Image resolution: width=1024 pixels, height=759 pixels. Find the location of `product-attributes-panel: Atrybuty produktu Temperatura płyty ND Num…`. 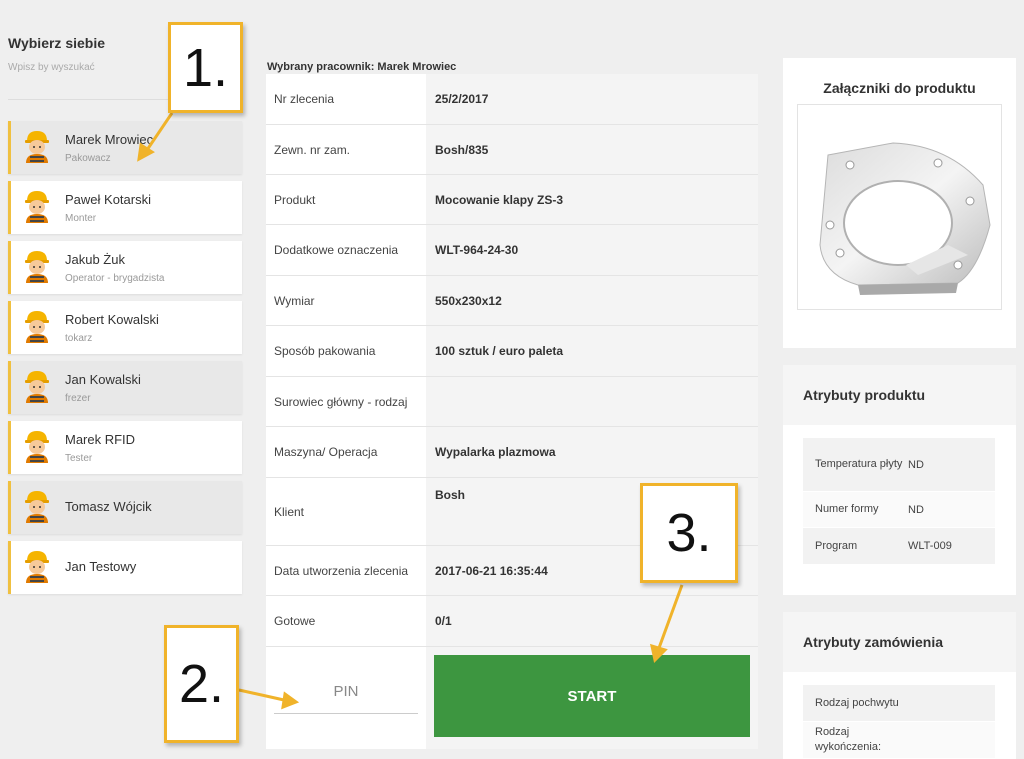

product-attributes-panel: Atrybuty produktu Temperatura płyty ND Num… is located at coordinates (899, 480).